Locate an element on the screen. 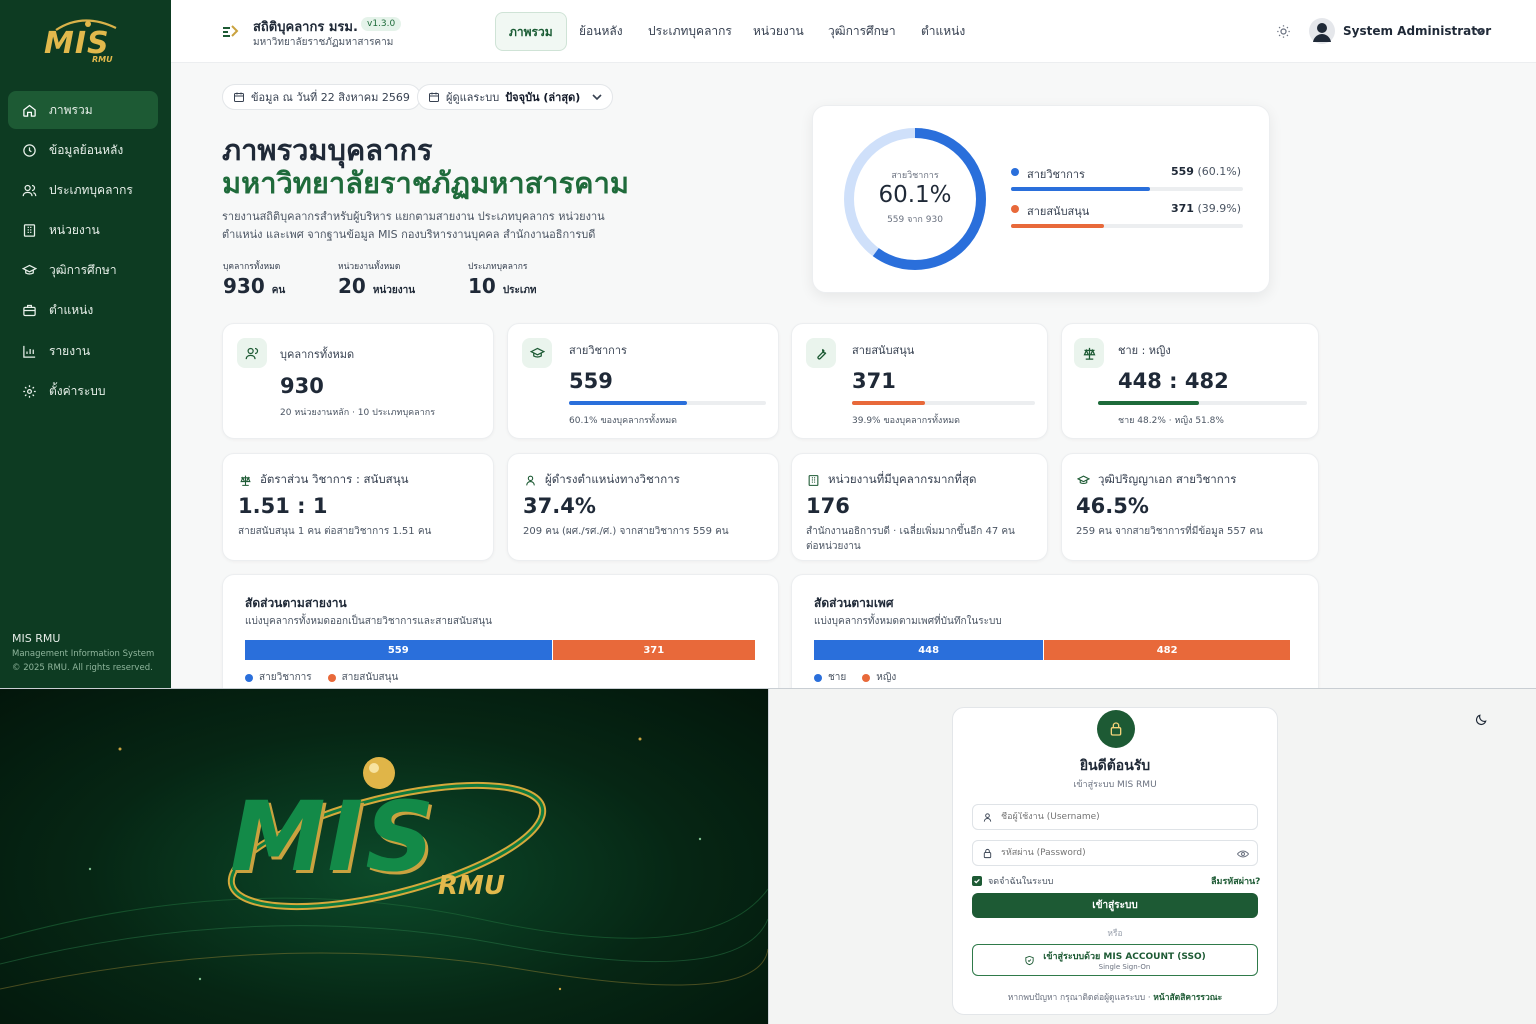 The image size is (1536, 1024). donut-center-value: 60.1% is located at coordinates (915, 195).